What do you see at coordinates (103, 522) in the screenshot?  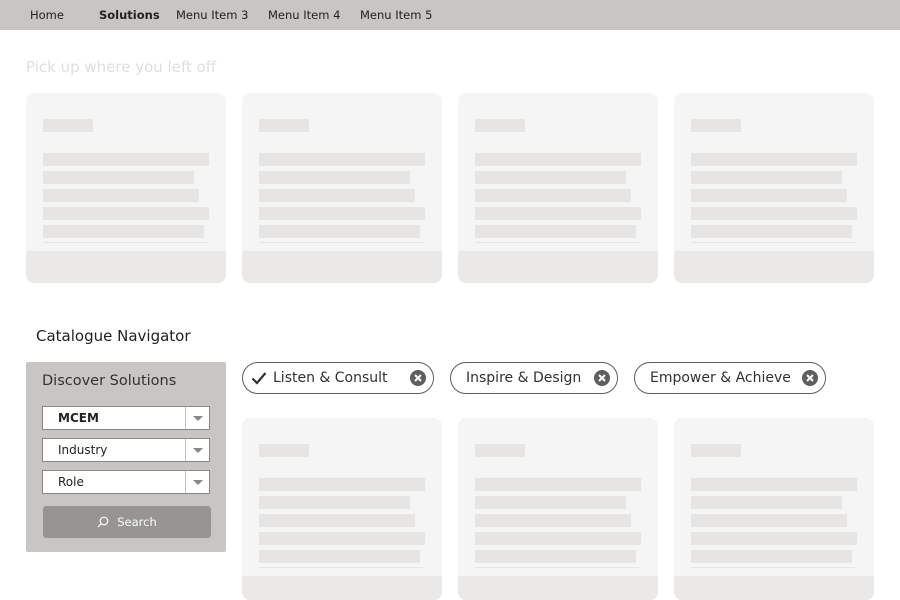 I see `search-icon` at bounding box center [103, 522].